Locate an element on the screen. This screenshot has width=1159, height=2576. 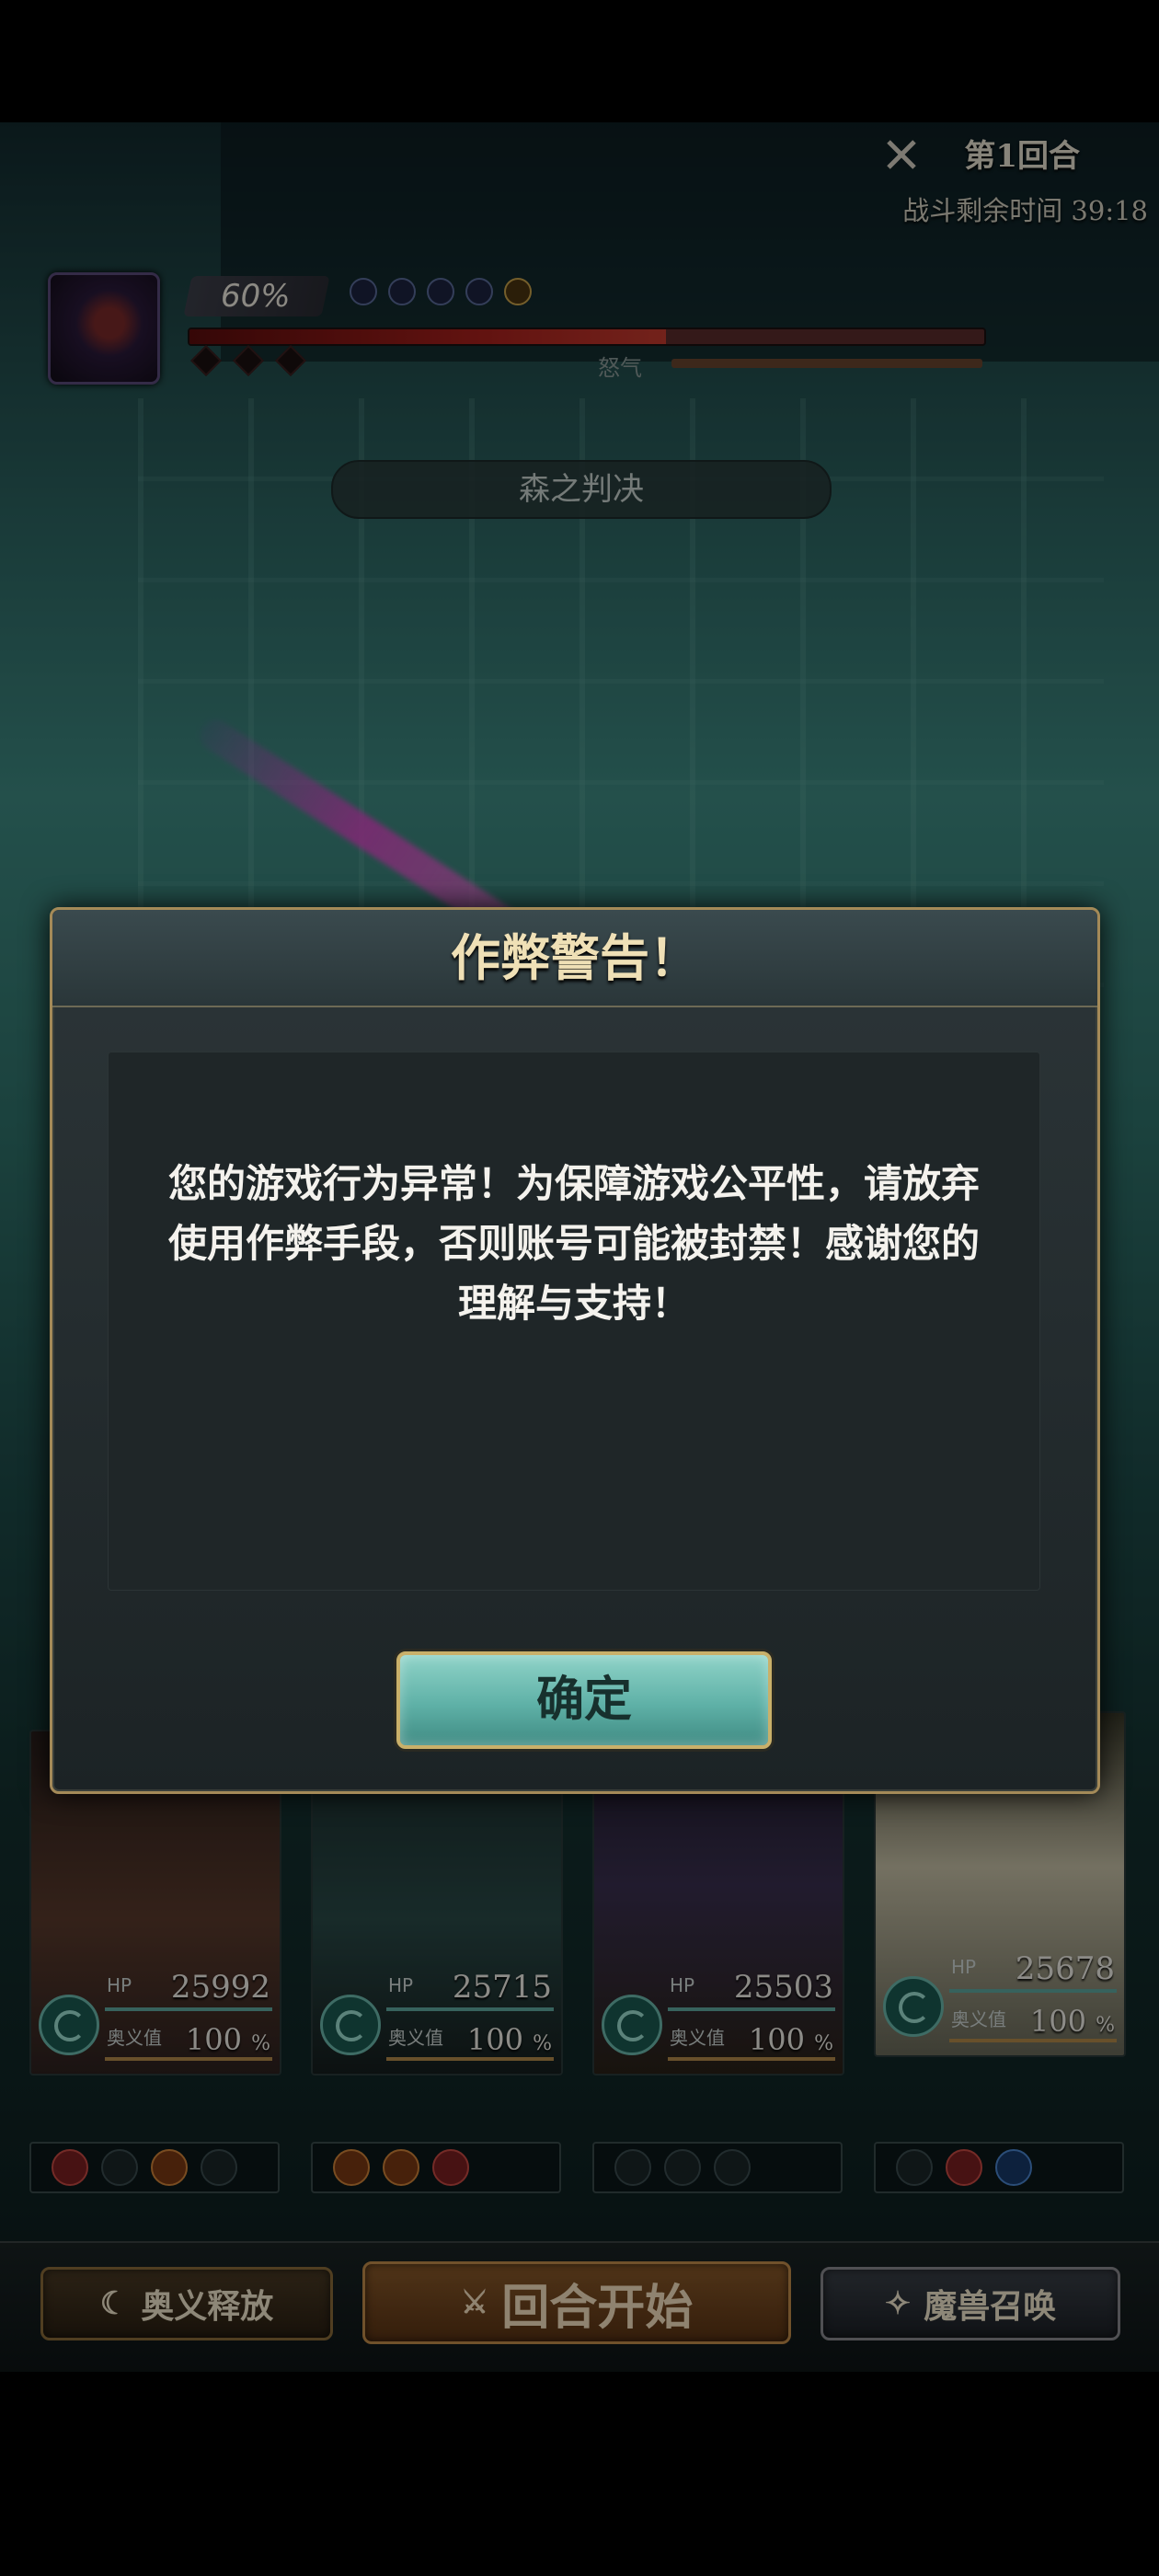
dialog-title: 作弊警告！ is located at coordinates (575, 957).